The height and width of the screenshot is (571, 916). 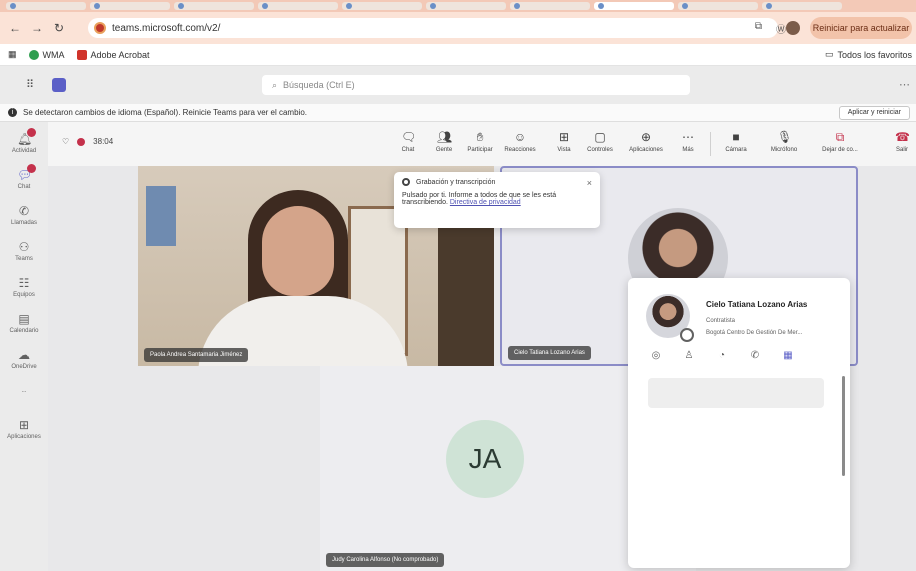 I want to click on meeting-timer: 38:04, so click(x=103, y=141).